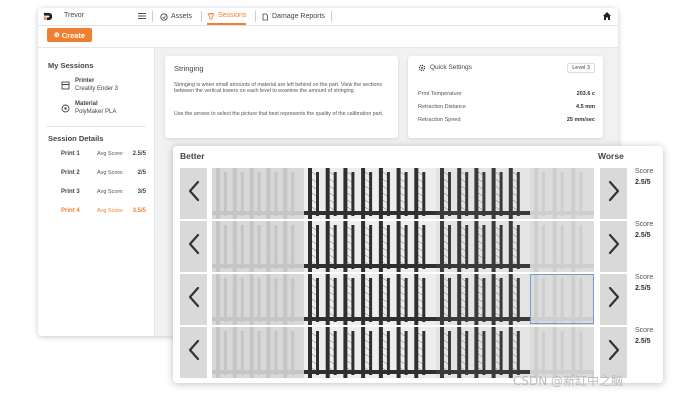  What do you see at coordinates (139, 154) in the screenshot?
I see `avg-score-value: 2.5/5` at bounding box center [139, 154].